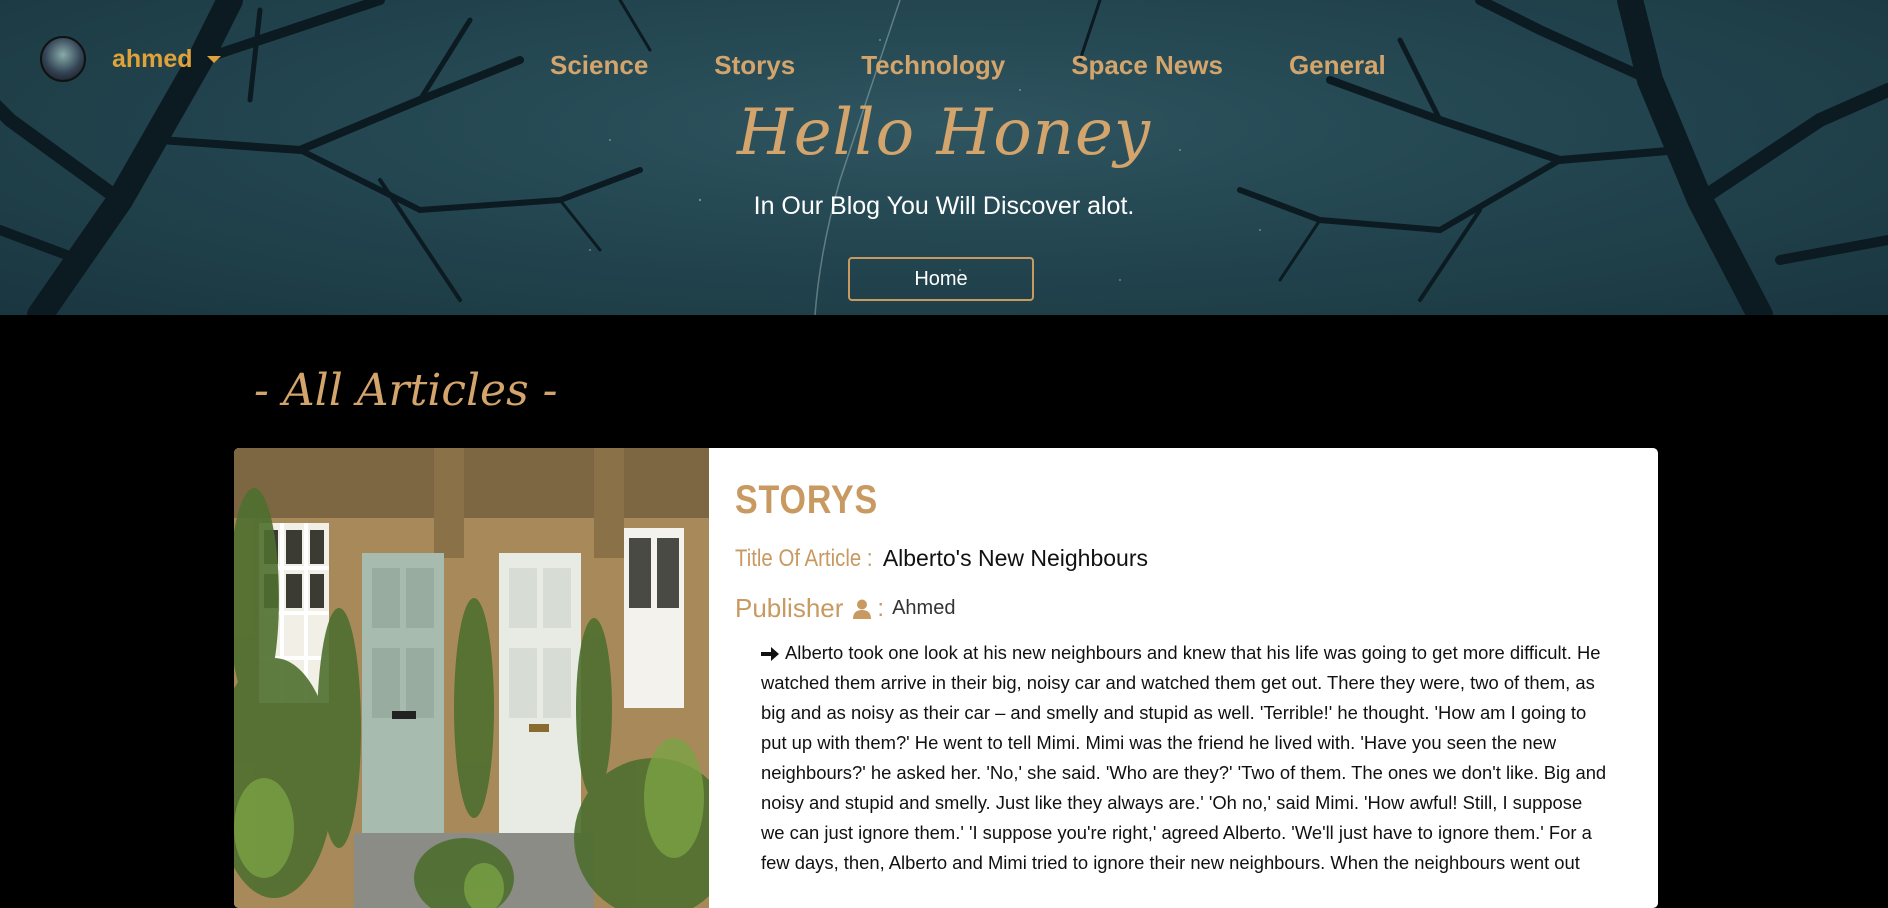  Describe the element at coordinates (862, 609) in the screenshot. I see `user-icon` at that location.